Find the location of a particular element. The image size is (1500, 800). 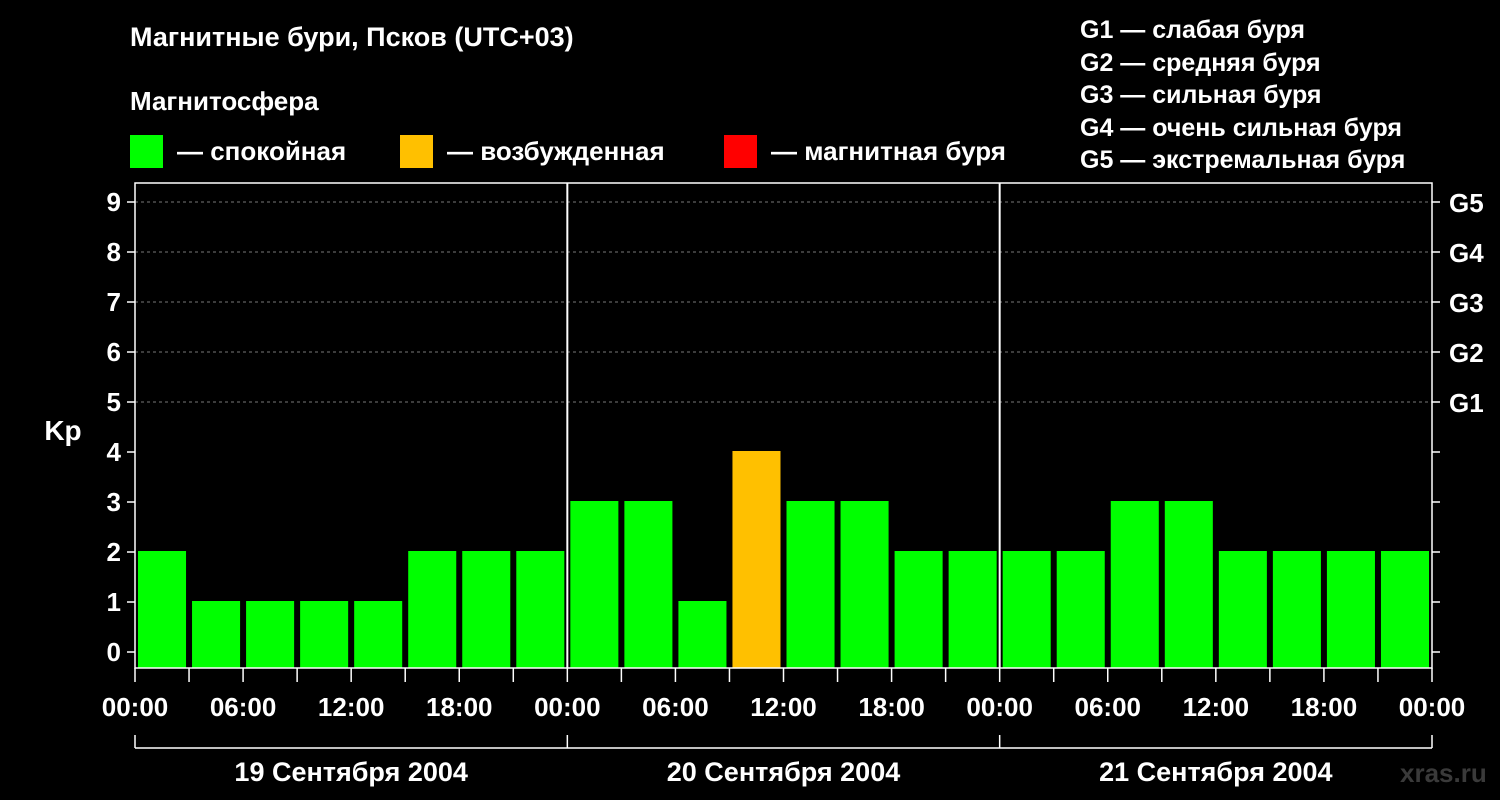

g-tick-label: G3 is located at coordinates (1466, 303).